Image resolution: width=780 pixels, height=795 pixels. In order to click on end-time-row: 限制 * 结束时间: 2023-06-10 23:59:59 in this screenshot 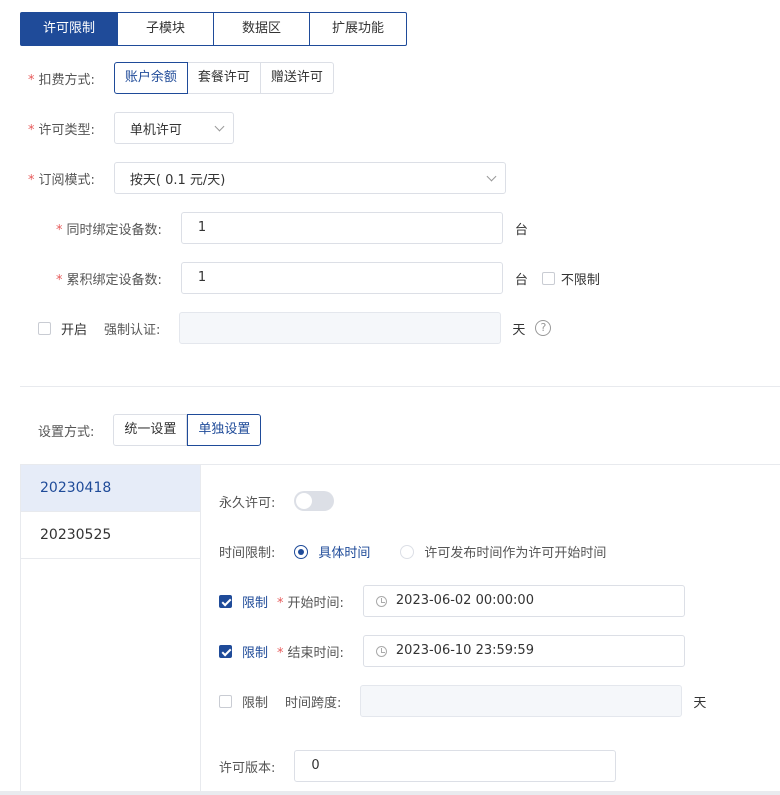, I will do `click(452, 651)`.